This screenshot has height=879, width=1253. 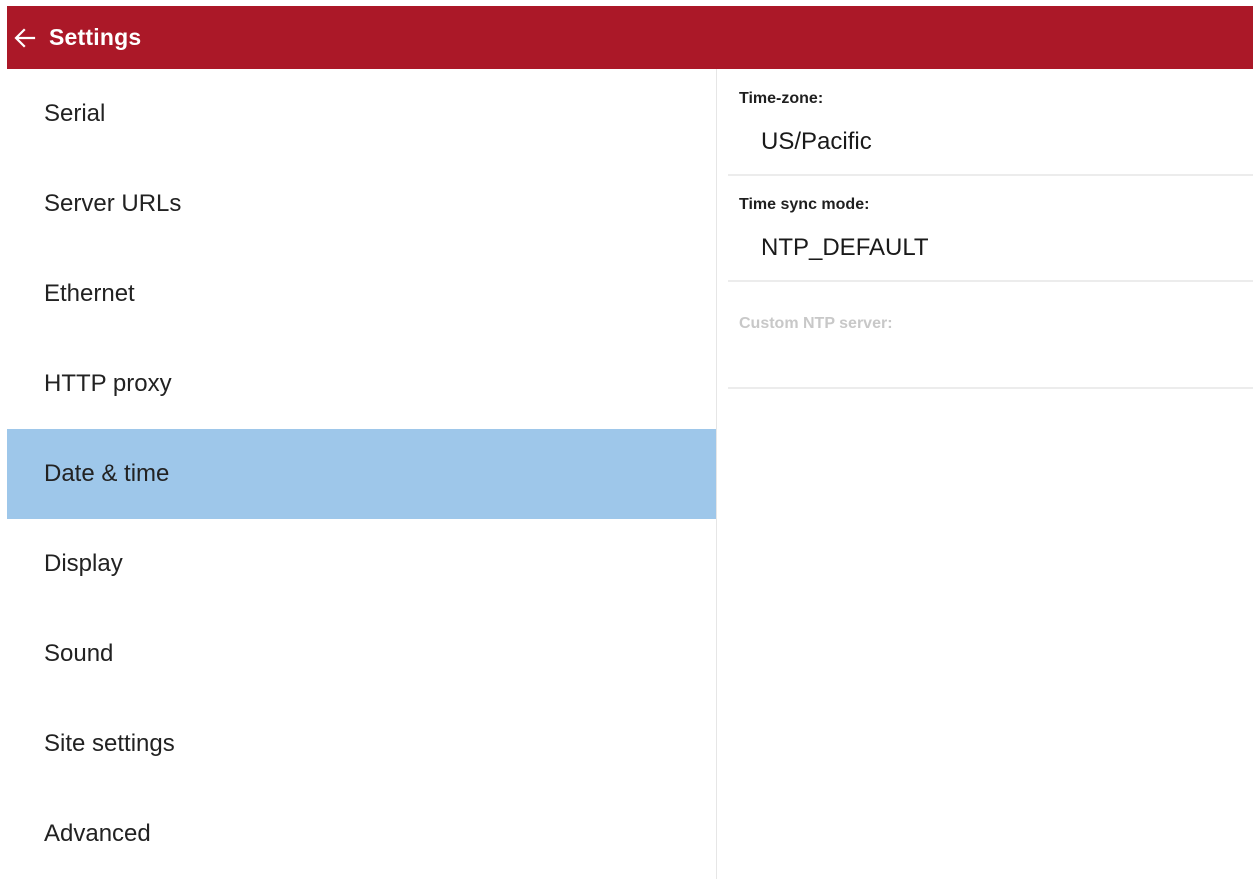 I want to click on sidebar-item-site-settings: Site settings, so click(x=361, y=744).